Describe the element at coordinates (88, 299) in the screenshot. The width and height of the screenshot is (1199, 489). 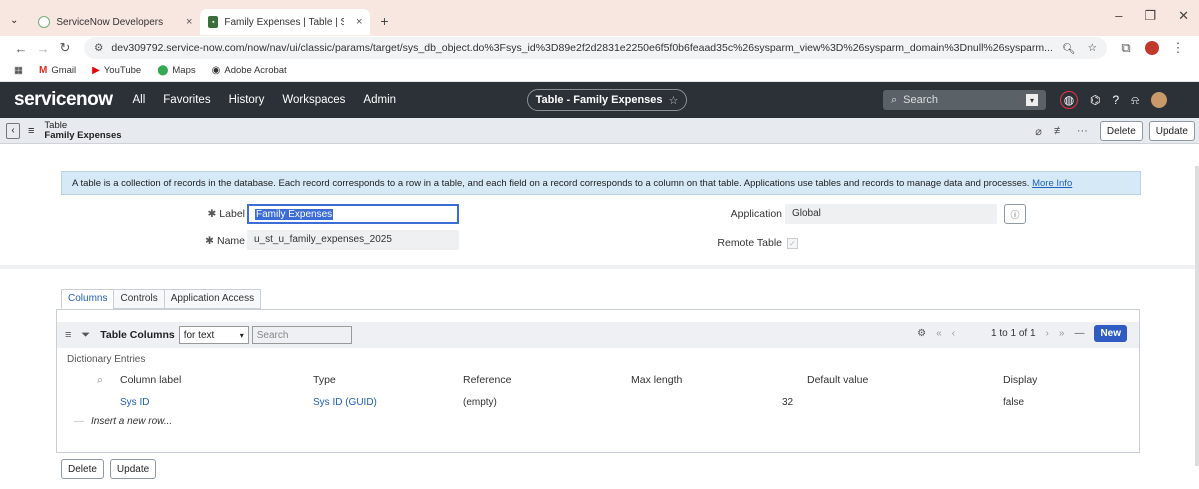
I see `tab-columns: Columns` at that location.